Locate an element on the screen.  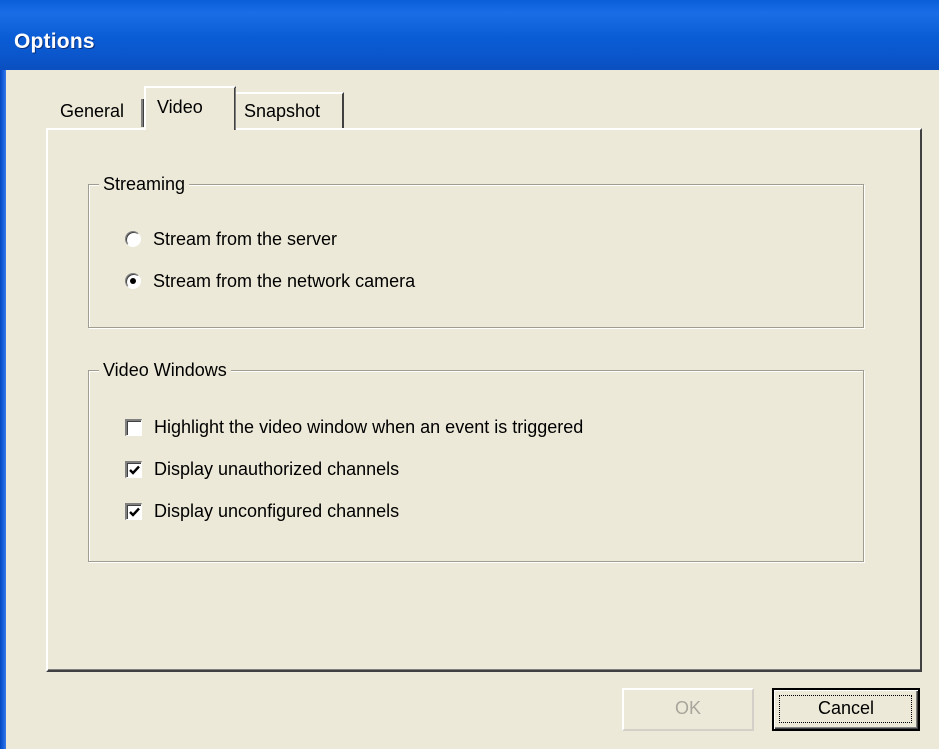
window-frame-edge is located at coordinates (3, 409).